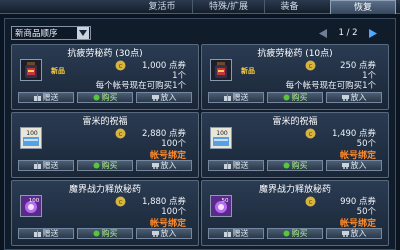  What do you see at coordinates (295, 145) in the screenshot?
I see `item-card: 雷米的祝福 100 c 1,490 点券 50个 帐号绑定 赠送 购买 放入` at bounding box center [295, 145].